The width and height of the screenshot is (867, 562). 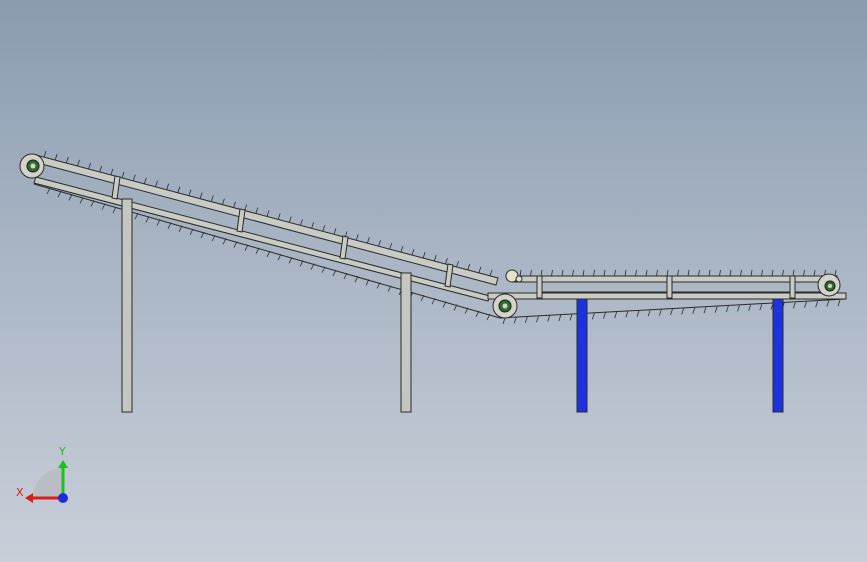 What do you see at coordinates (62, 451) in the screenshot?
I see `y-axis-label: Y` at bounding box center [62, 451].